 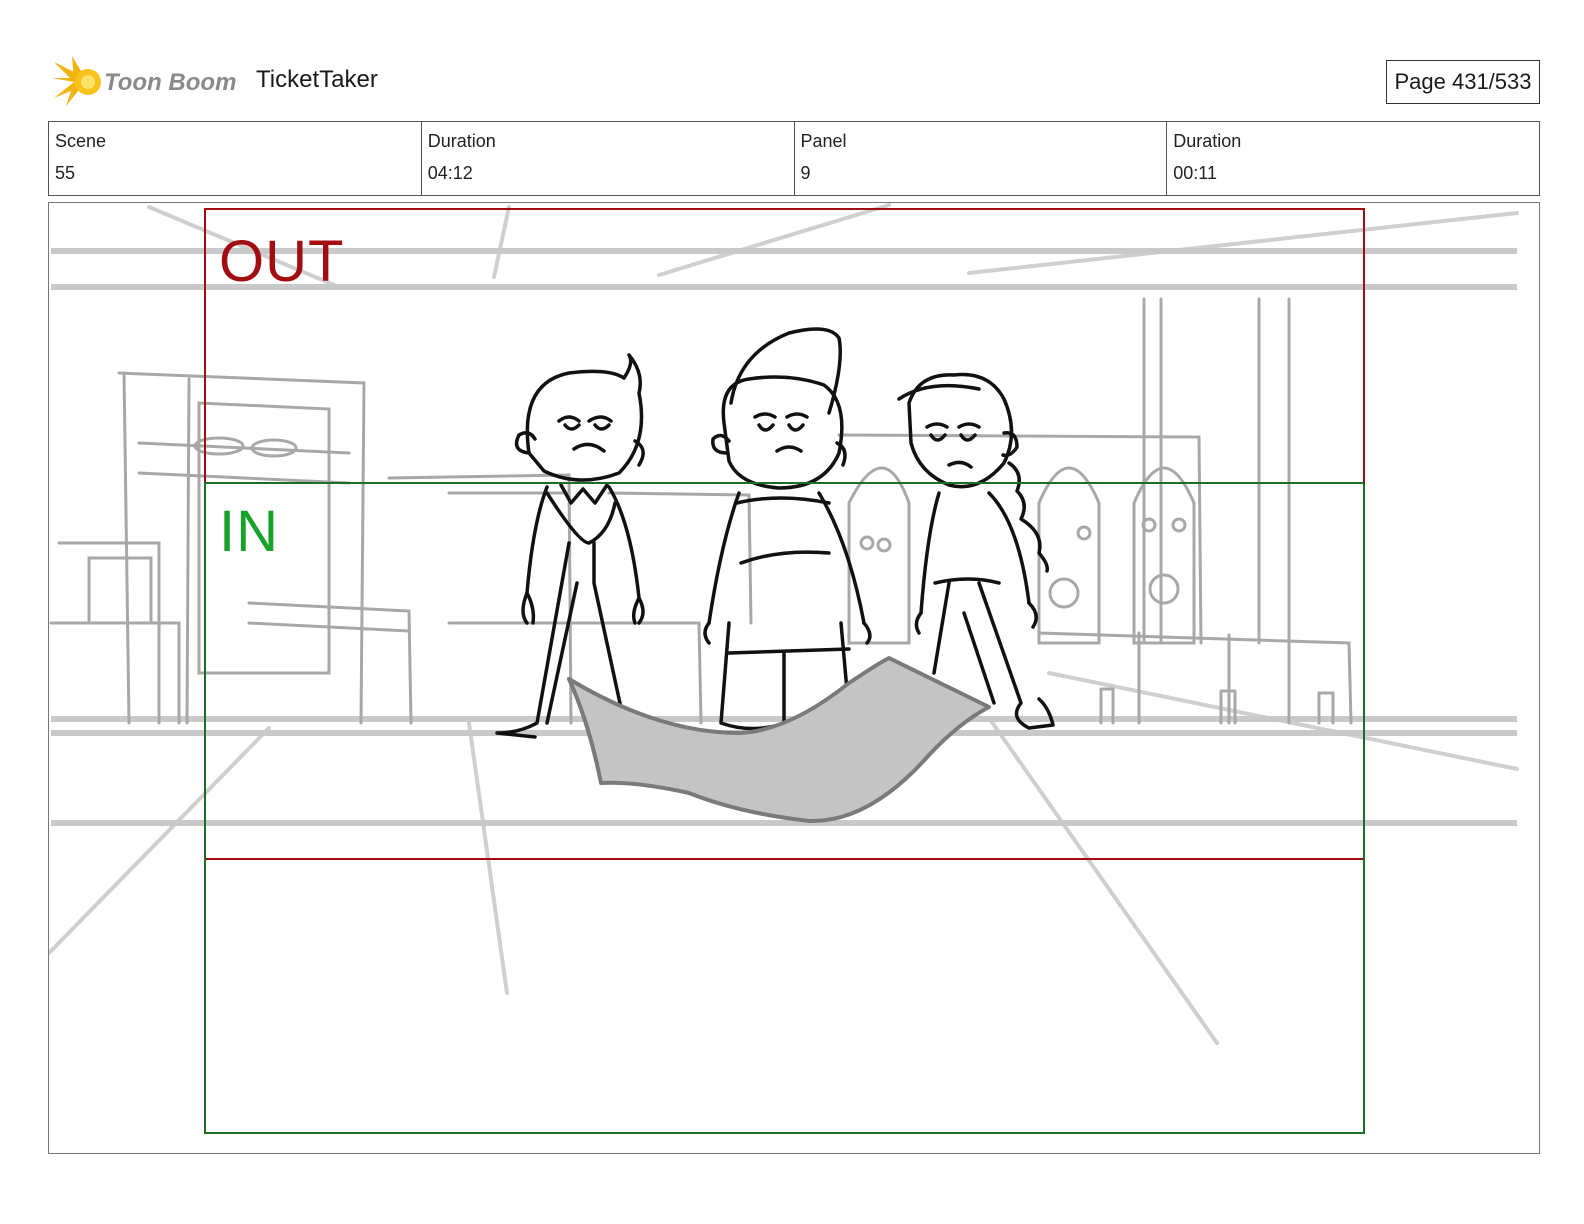 I want to click on panel-value: 9, so click(x=805, y=173).